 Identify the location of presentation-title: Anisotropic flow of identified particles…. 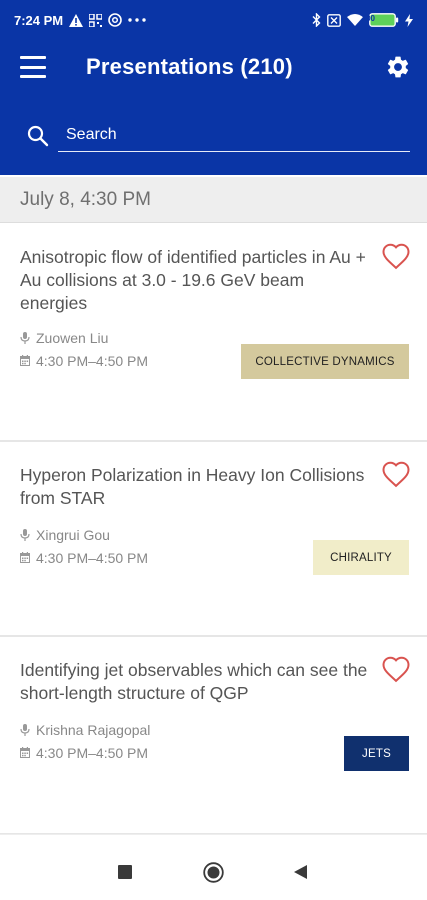
(193, 280).